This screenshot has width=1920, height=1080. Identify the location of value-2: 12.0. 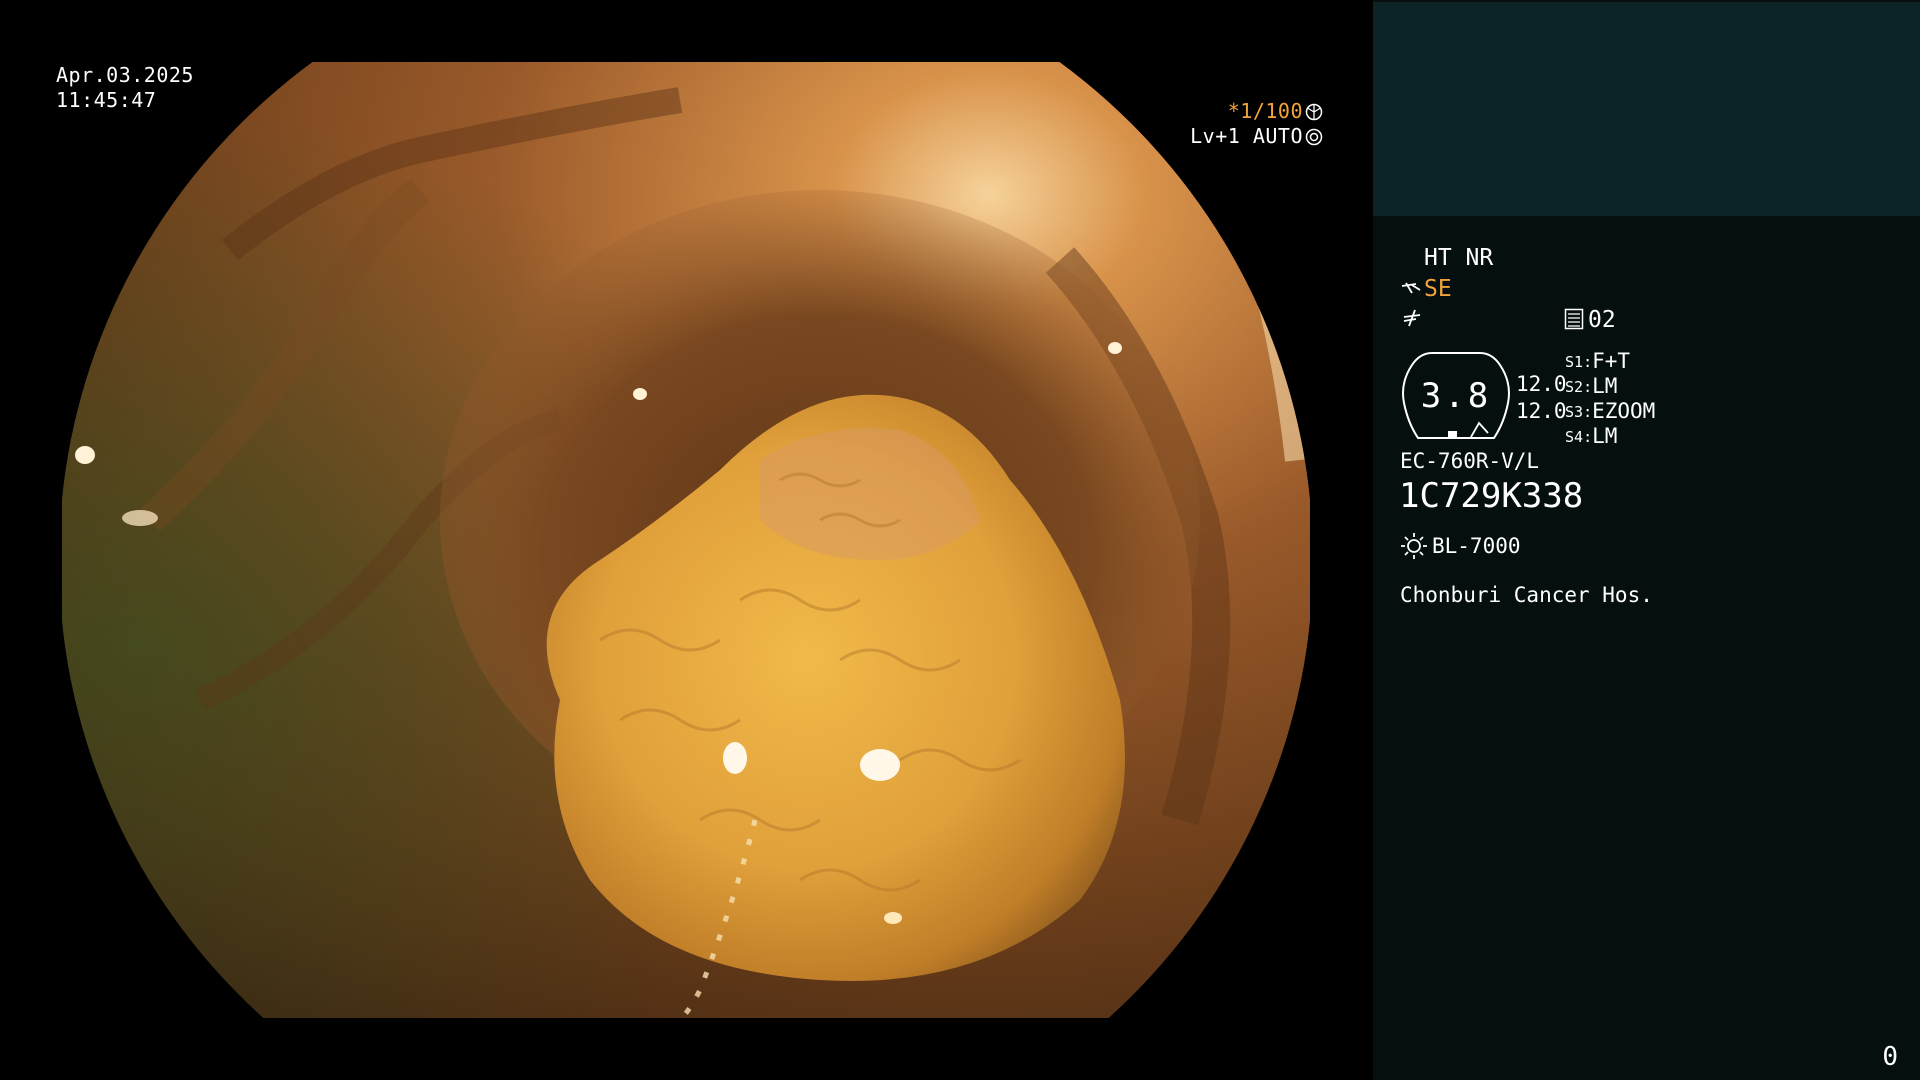
(1541, 411).